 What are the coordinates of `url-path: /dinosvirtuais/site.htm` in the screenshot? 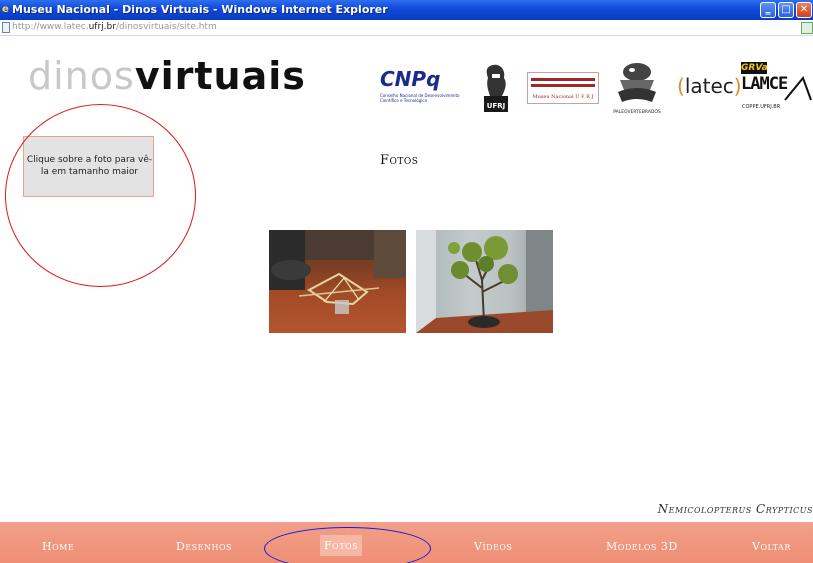 It's located at (166, 27).